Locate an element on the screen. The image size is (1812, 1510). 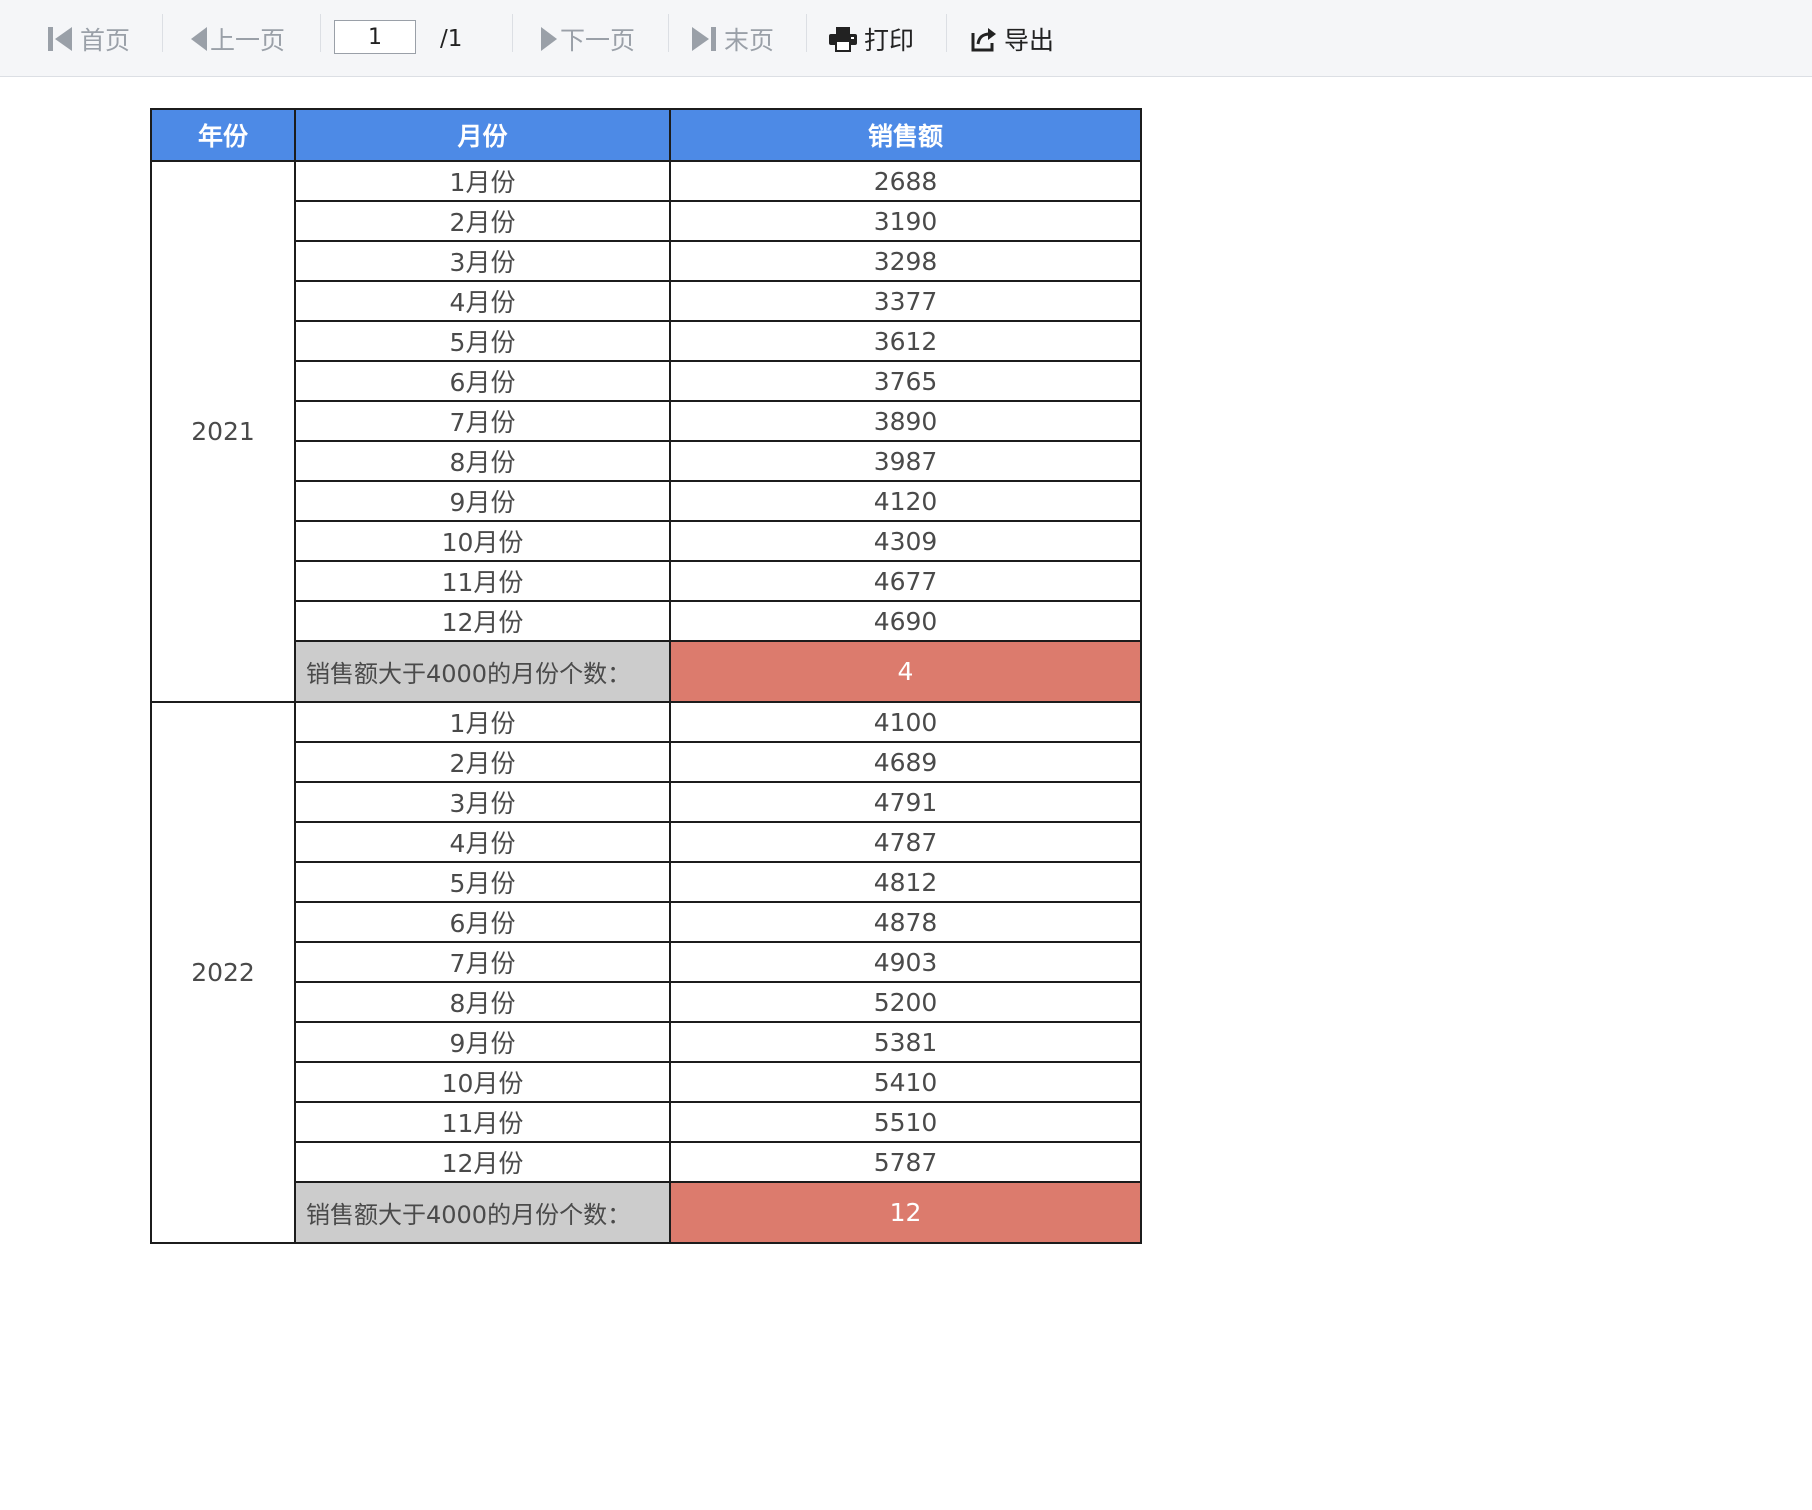
sales-cell: 3987 is located at coordinates (905, 461).